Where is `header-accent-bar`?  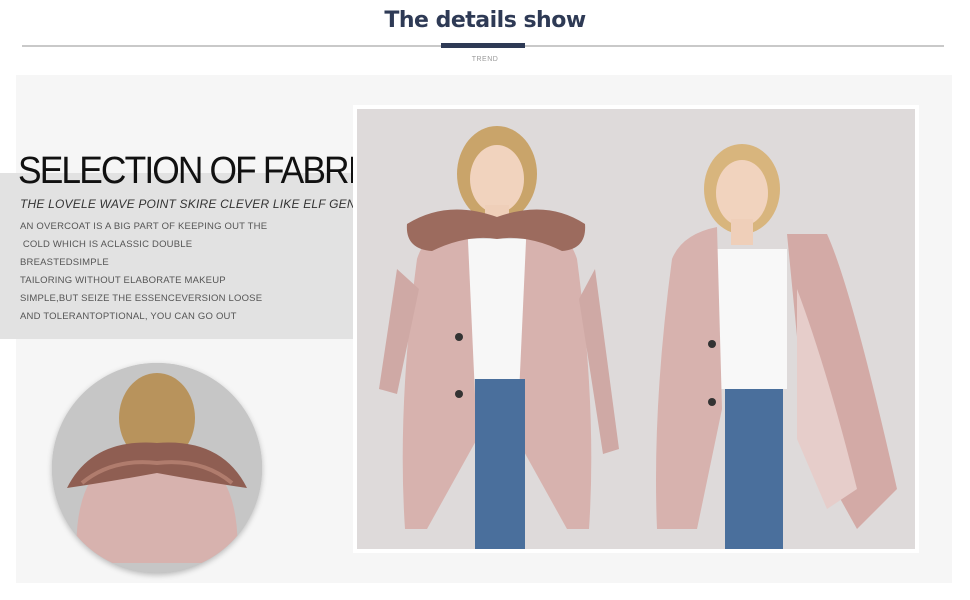 header-accent-bar is located at coordinates (483, 45).